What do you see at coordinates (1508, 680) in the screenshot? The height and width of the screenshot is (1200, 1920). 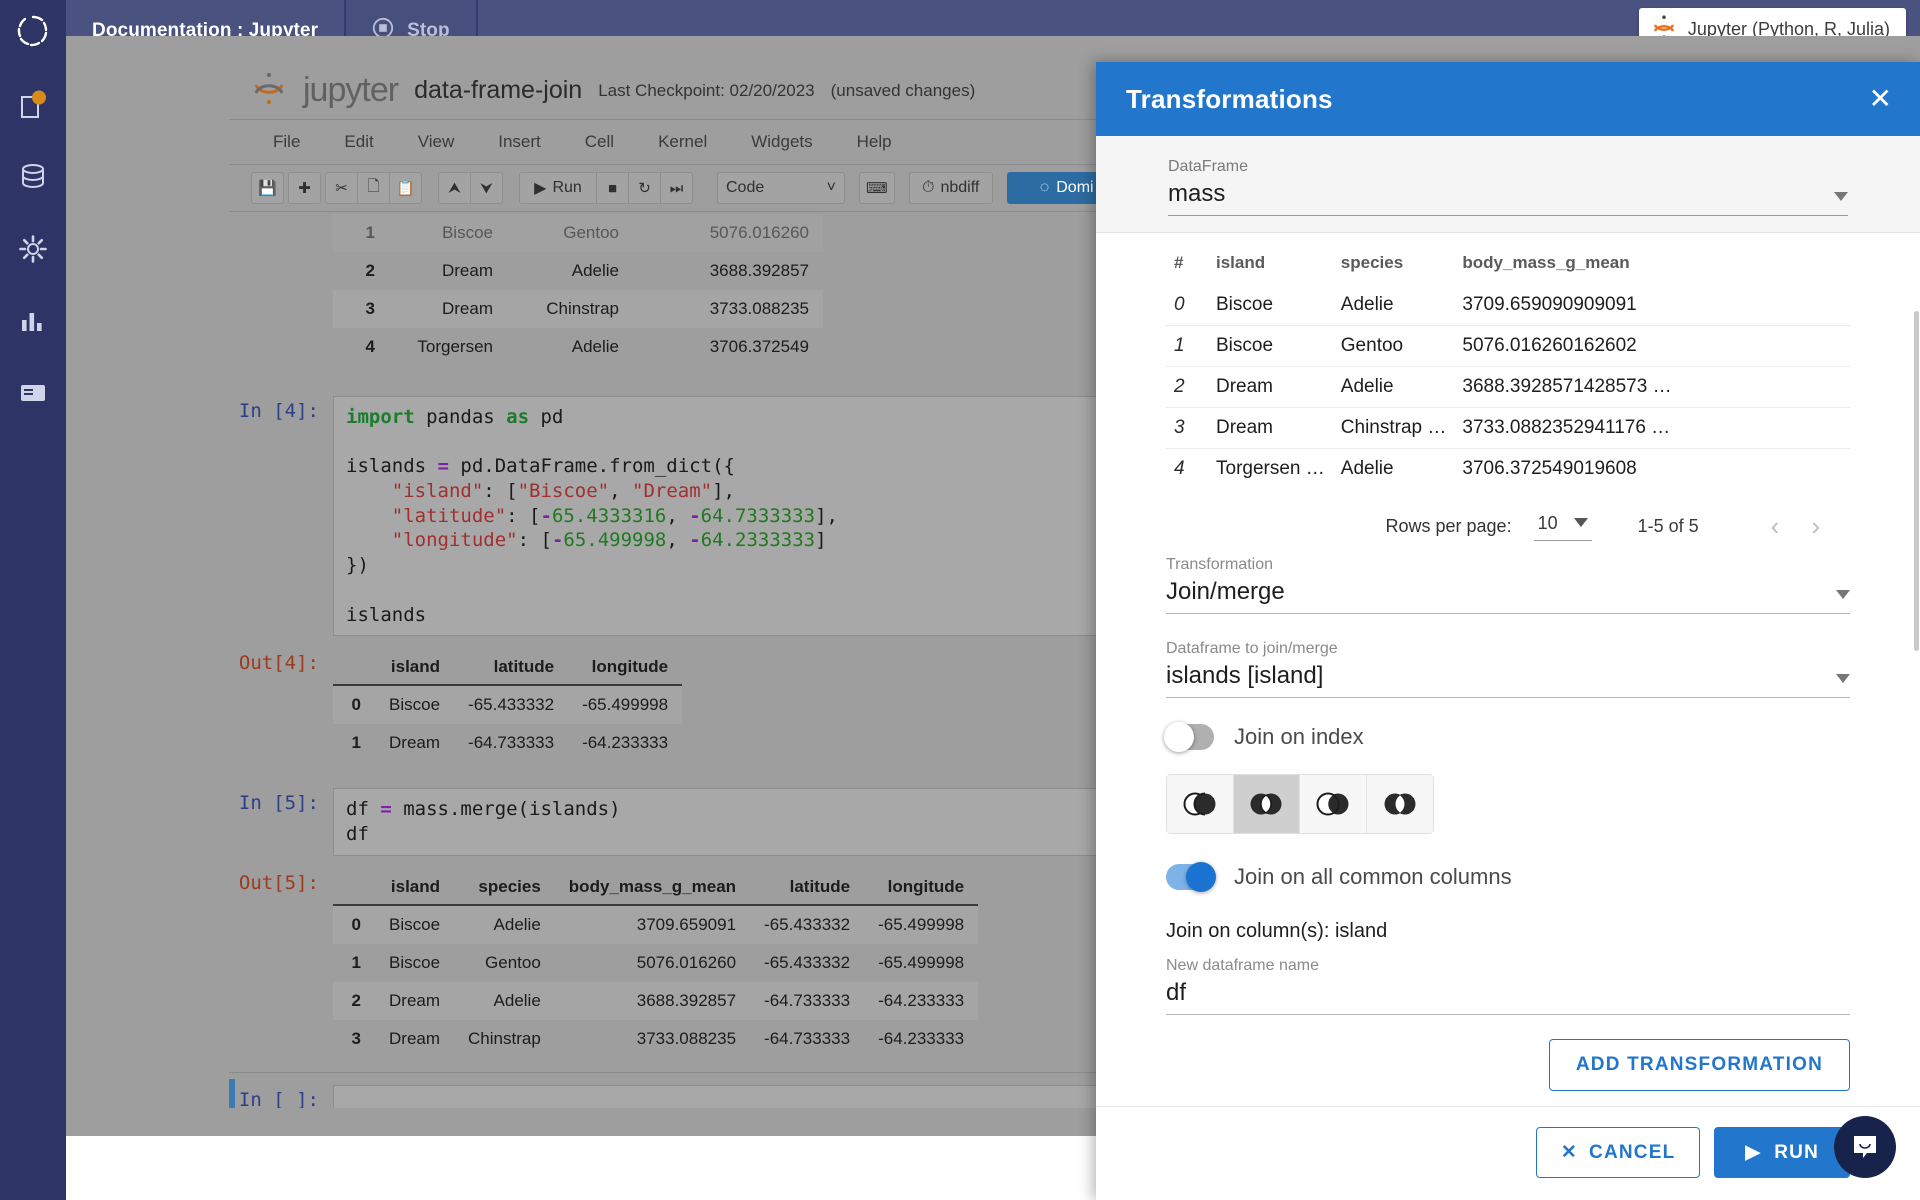 I see `join-dataframe-select: islands [island]` at bounding box center [1508, 680].